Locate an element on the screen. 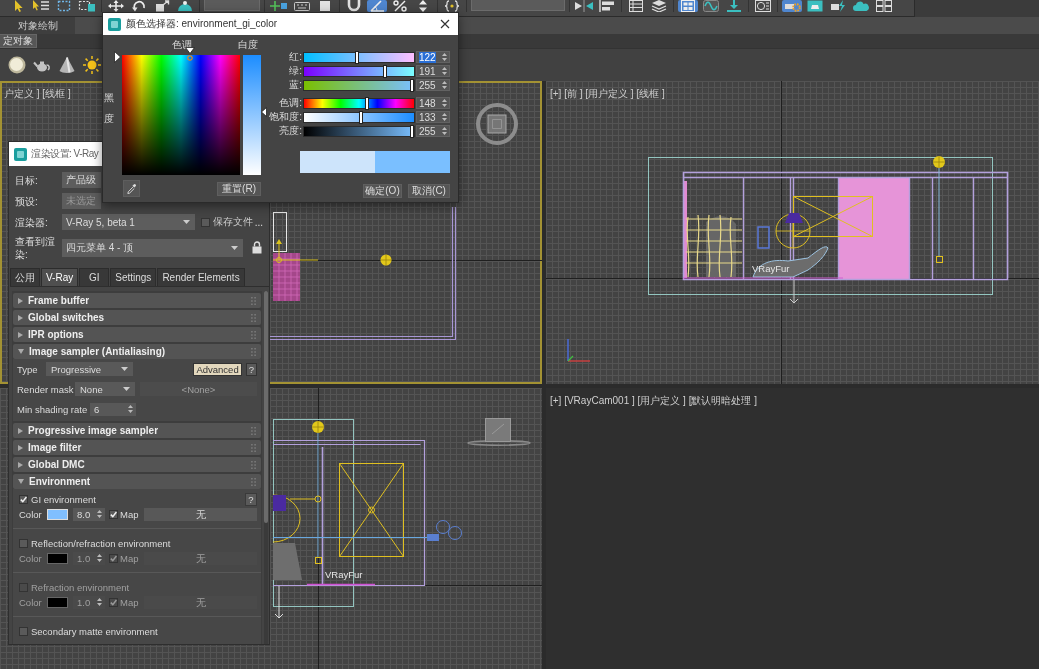  rollout-header: IPR options is located at coordinates (137, 334).